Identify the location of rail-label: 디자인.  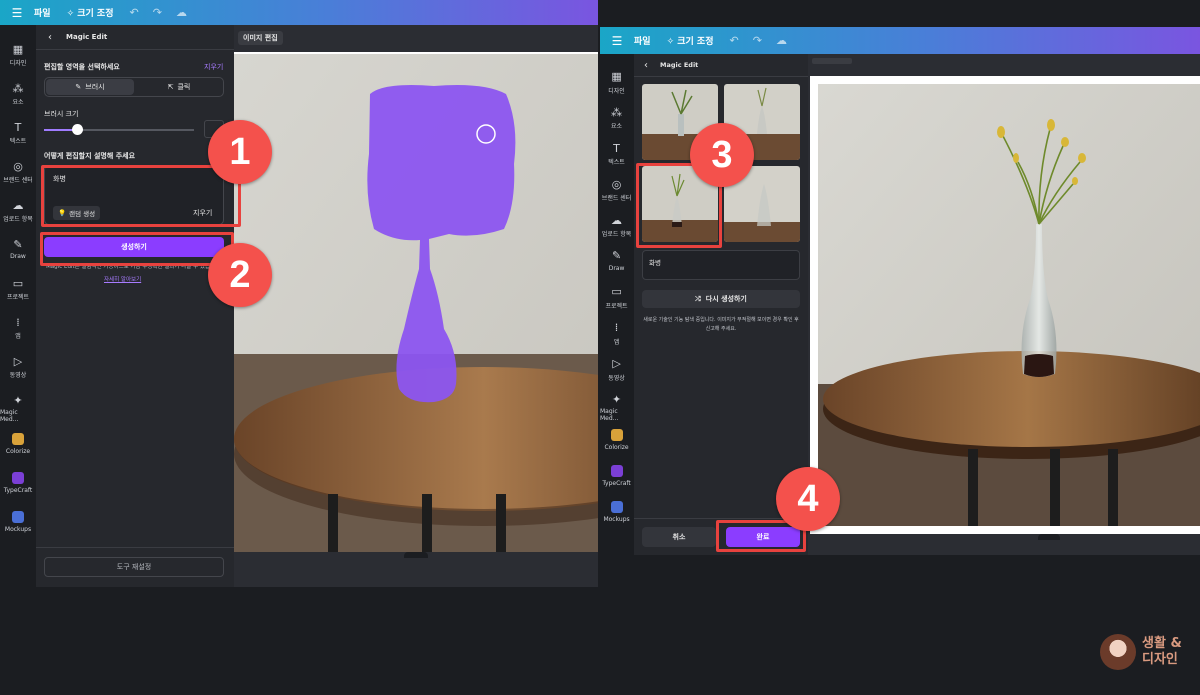
(616, 91).